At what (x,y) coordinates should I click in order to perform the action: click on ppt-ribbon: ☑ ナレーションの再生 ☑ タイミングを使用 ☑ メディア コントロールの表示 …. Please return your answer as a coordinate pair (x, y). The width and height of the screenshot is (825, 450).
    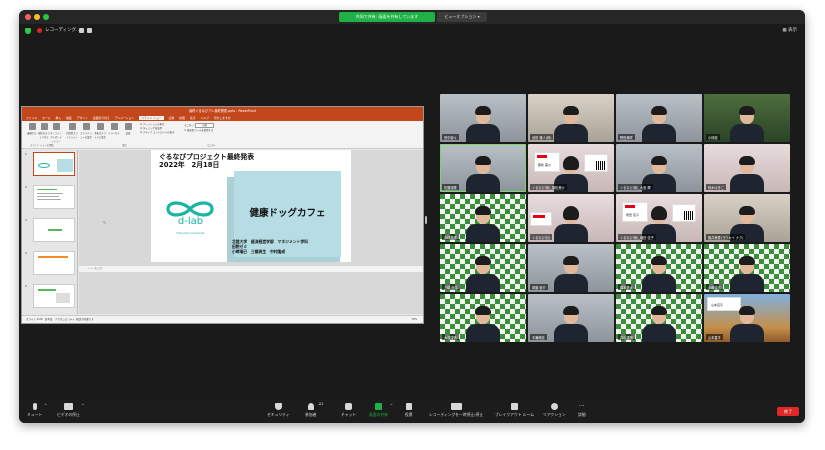
    Looking at the image, I should click on (222, 135).